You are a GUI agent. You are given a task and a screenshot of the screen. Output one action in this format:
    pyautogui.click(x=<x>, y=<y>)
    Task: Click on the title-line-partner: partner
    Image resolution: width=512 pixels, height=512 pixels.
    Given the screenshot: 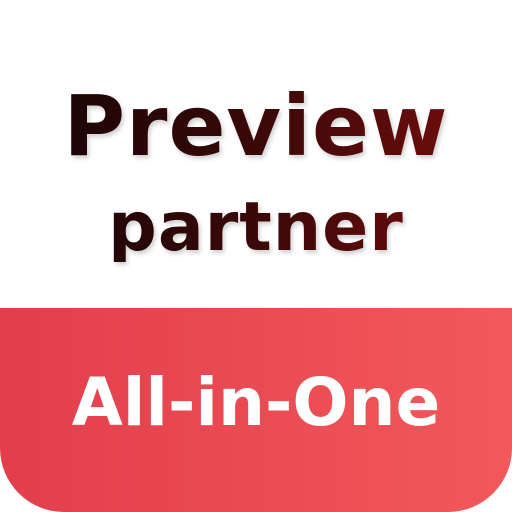 What is the action you would take?
    pyautogui.click(x=256, y=228)
    